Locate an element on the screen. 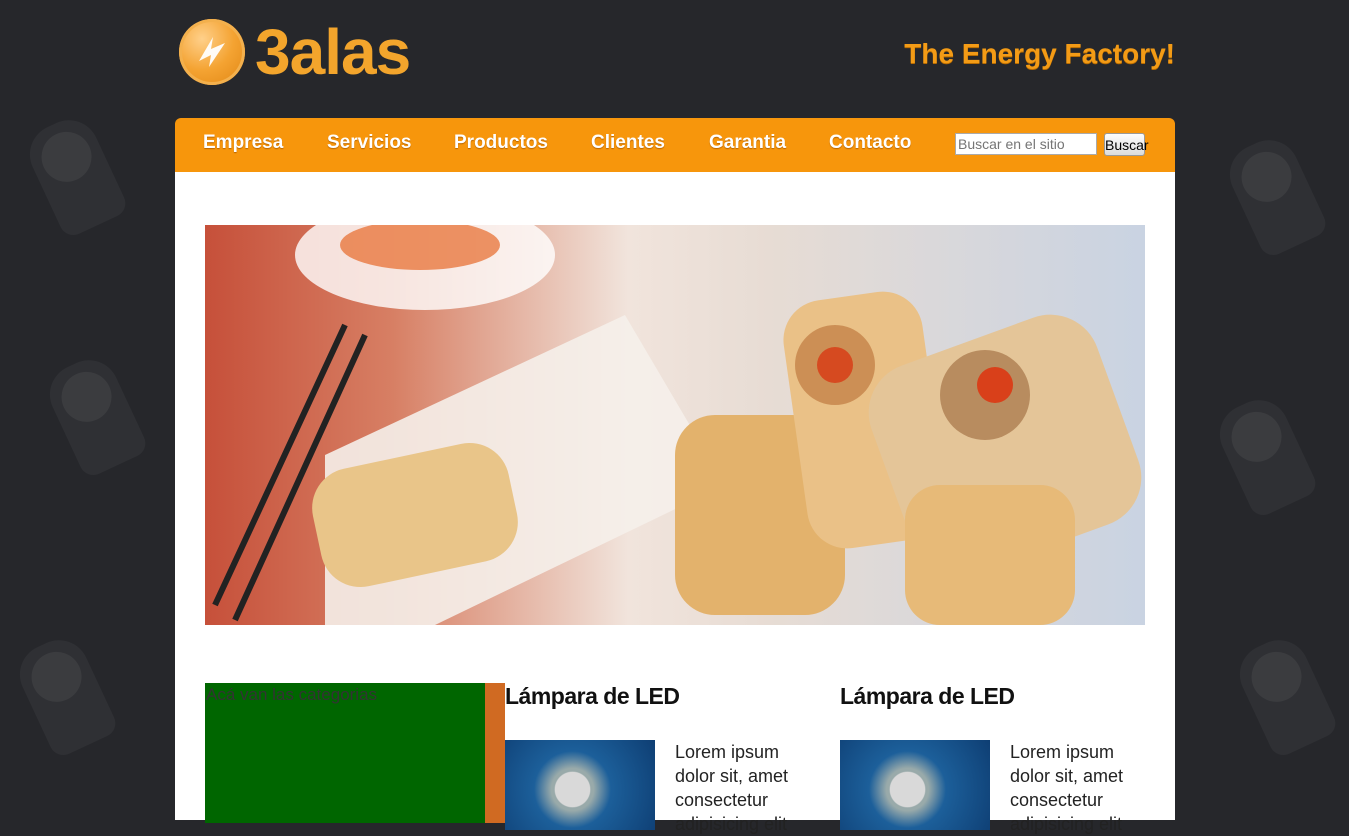 The height and width of the screenshot is (836, 1349). tagline: The Energy Factory! is located at coordinates (1039, 53).